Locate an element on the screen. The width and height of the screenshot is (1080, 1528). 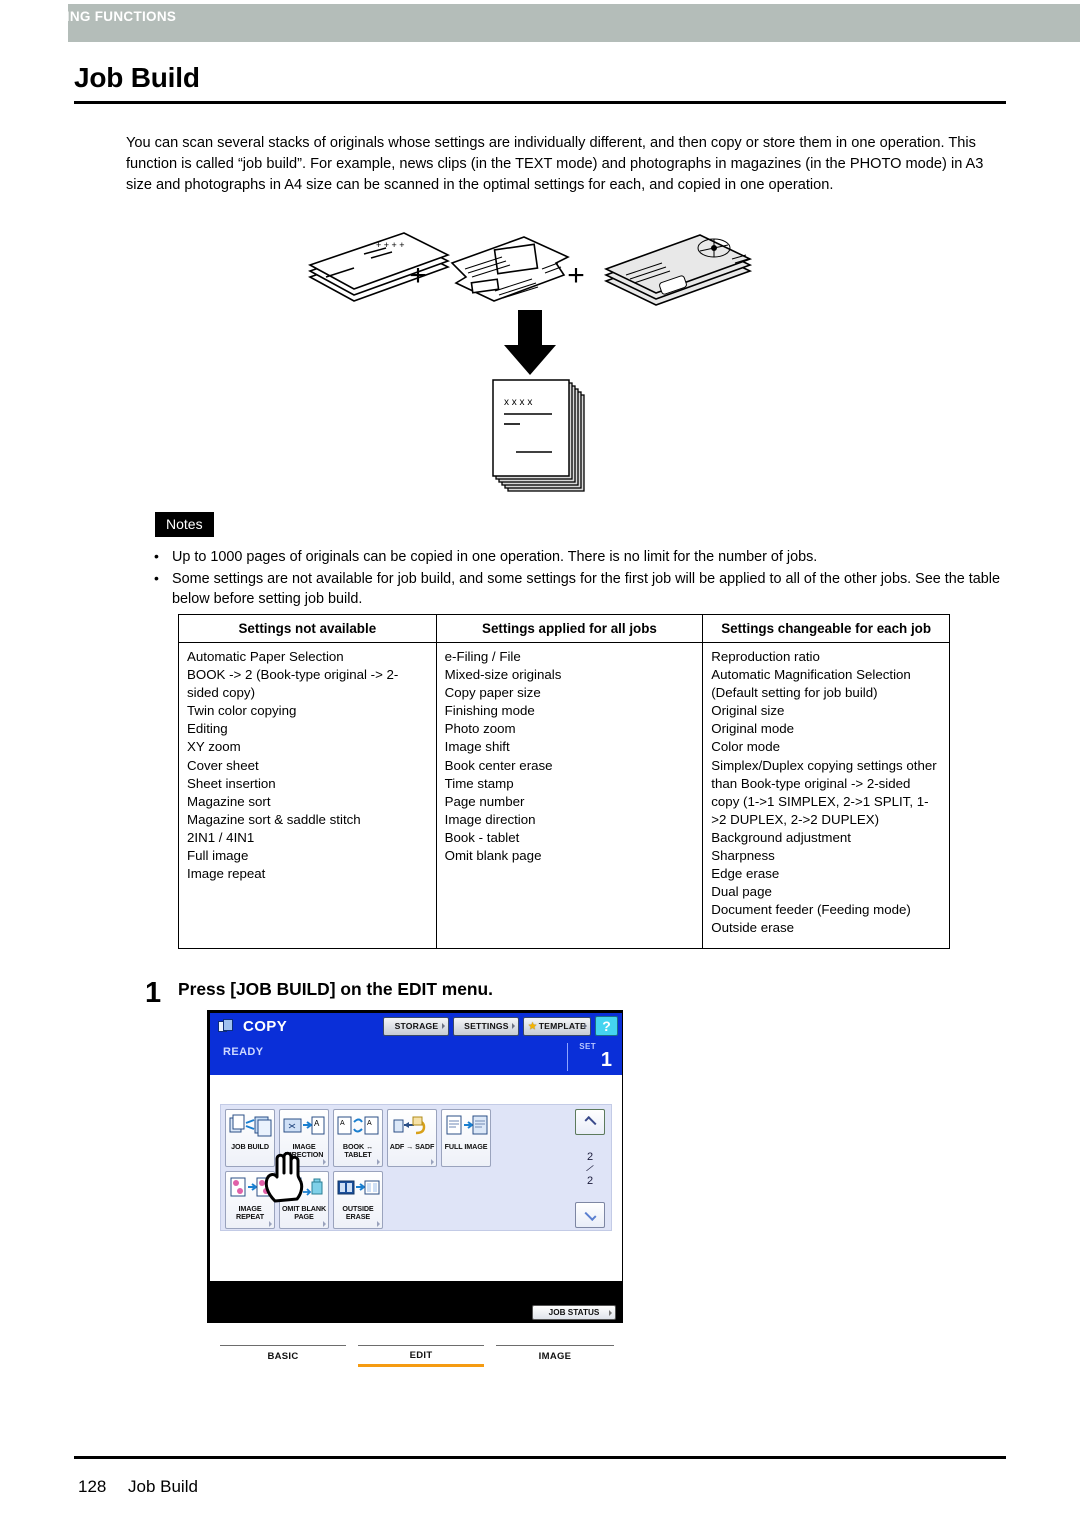
list-item: Edge erase is located at coordinates (745, 874).